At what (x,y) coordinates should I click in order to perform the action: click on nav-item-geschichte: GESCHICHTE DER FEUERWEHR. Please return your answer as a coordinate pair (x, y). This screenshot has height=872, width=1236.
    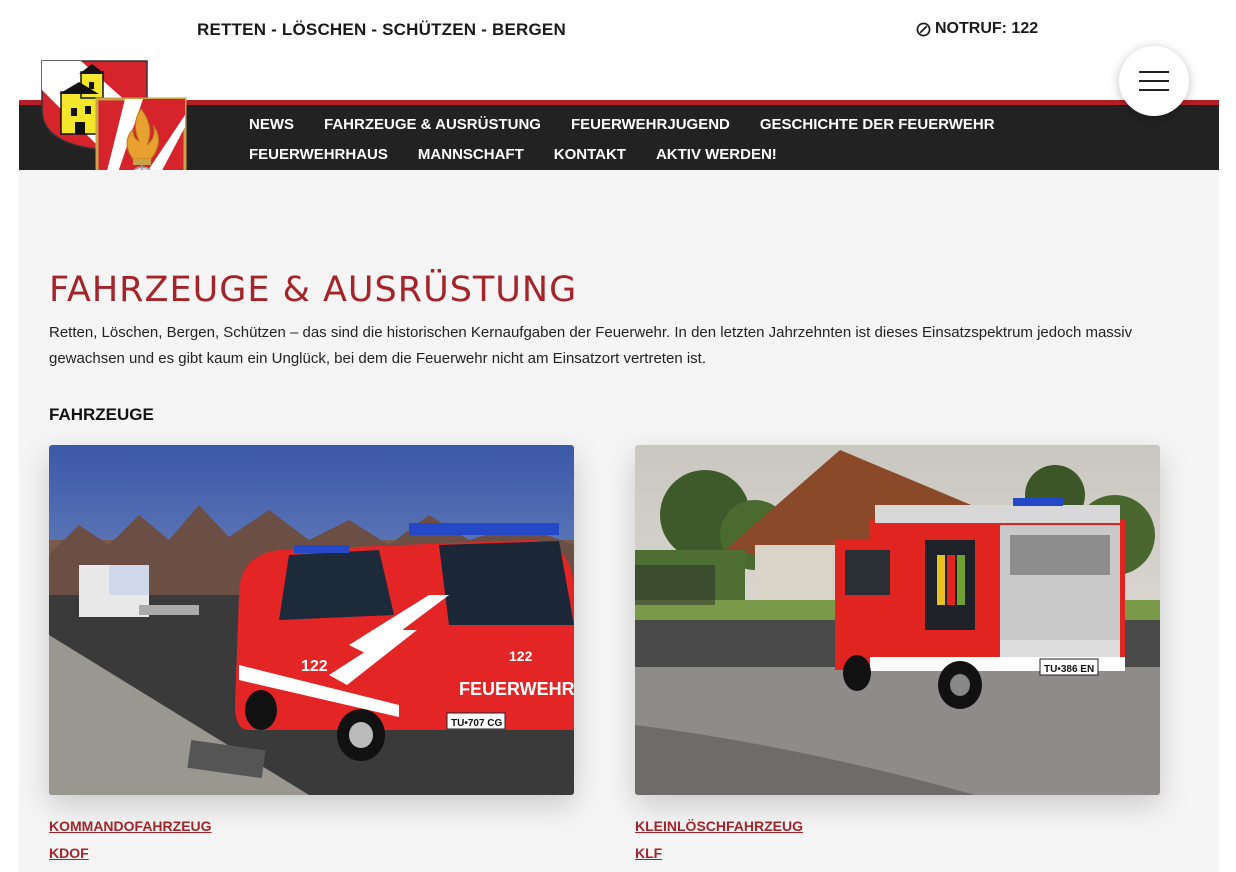
    Looking at the image, I should click on (877, 125).